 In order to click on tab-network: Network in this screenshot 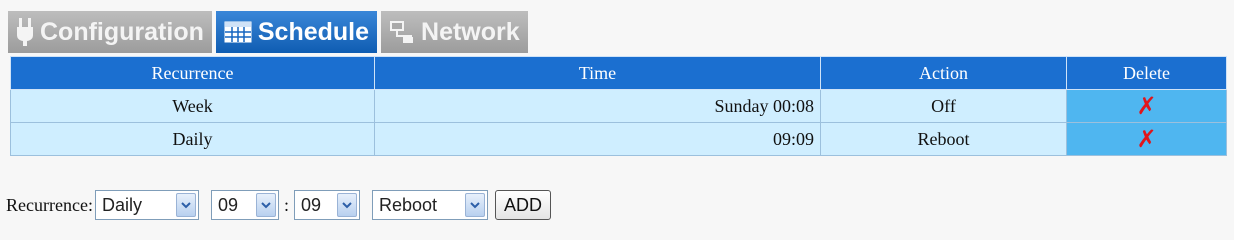, I will do `click(454, 32)`.